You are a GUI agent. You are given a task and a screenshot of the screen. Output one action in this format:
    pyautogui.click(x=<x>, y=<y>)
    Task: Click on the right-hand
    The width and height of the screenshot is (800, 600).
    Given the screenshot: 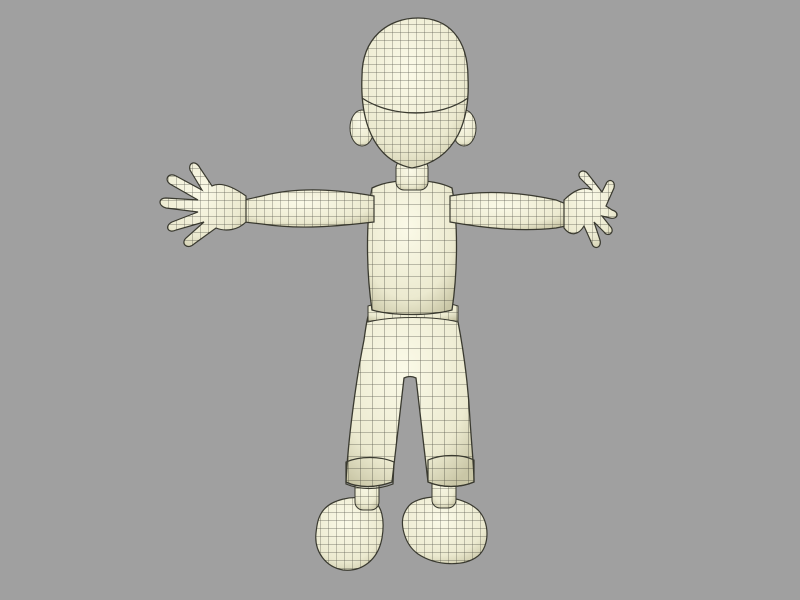 What is the action you would take?
    pyautogui.click(x=590, y=209)
    